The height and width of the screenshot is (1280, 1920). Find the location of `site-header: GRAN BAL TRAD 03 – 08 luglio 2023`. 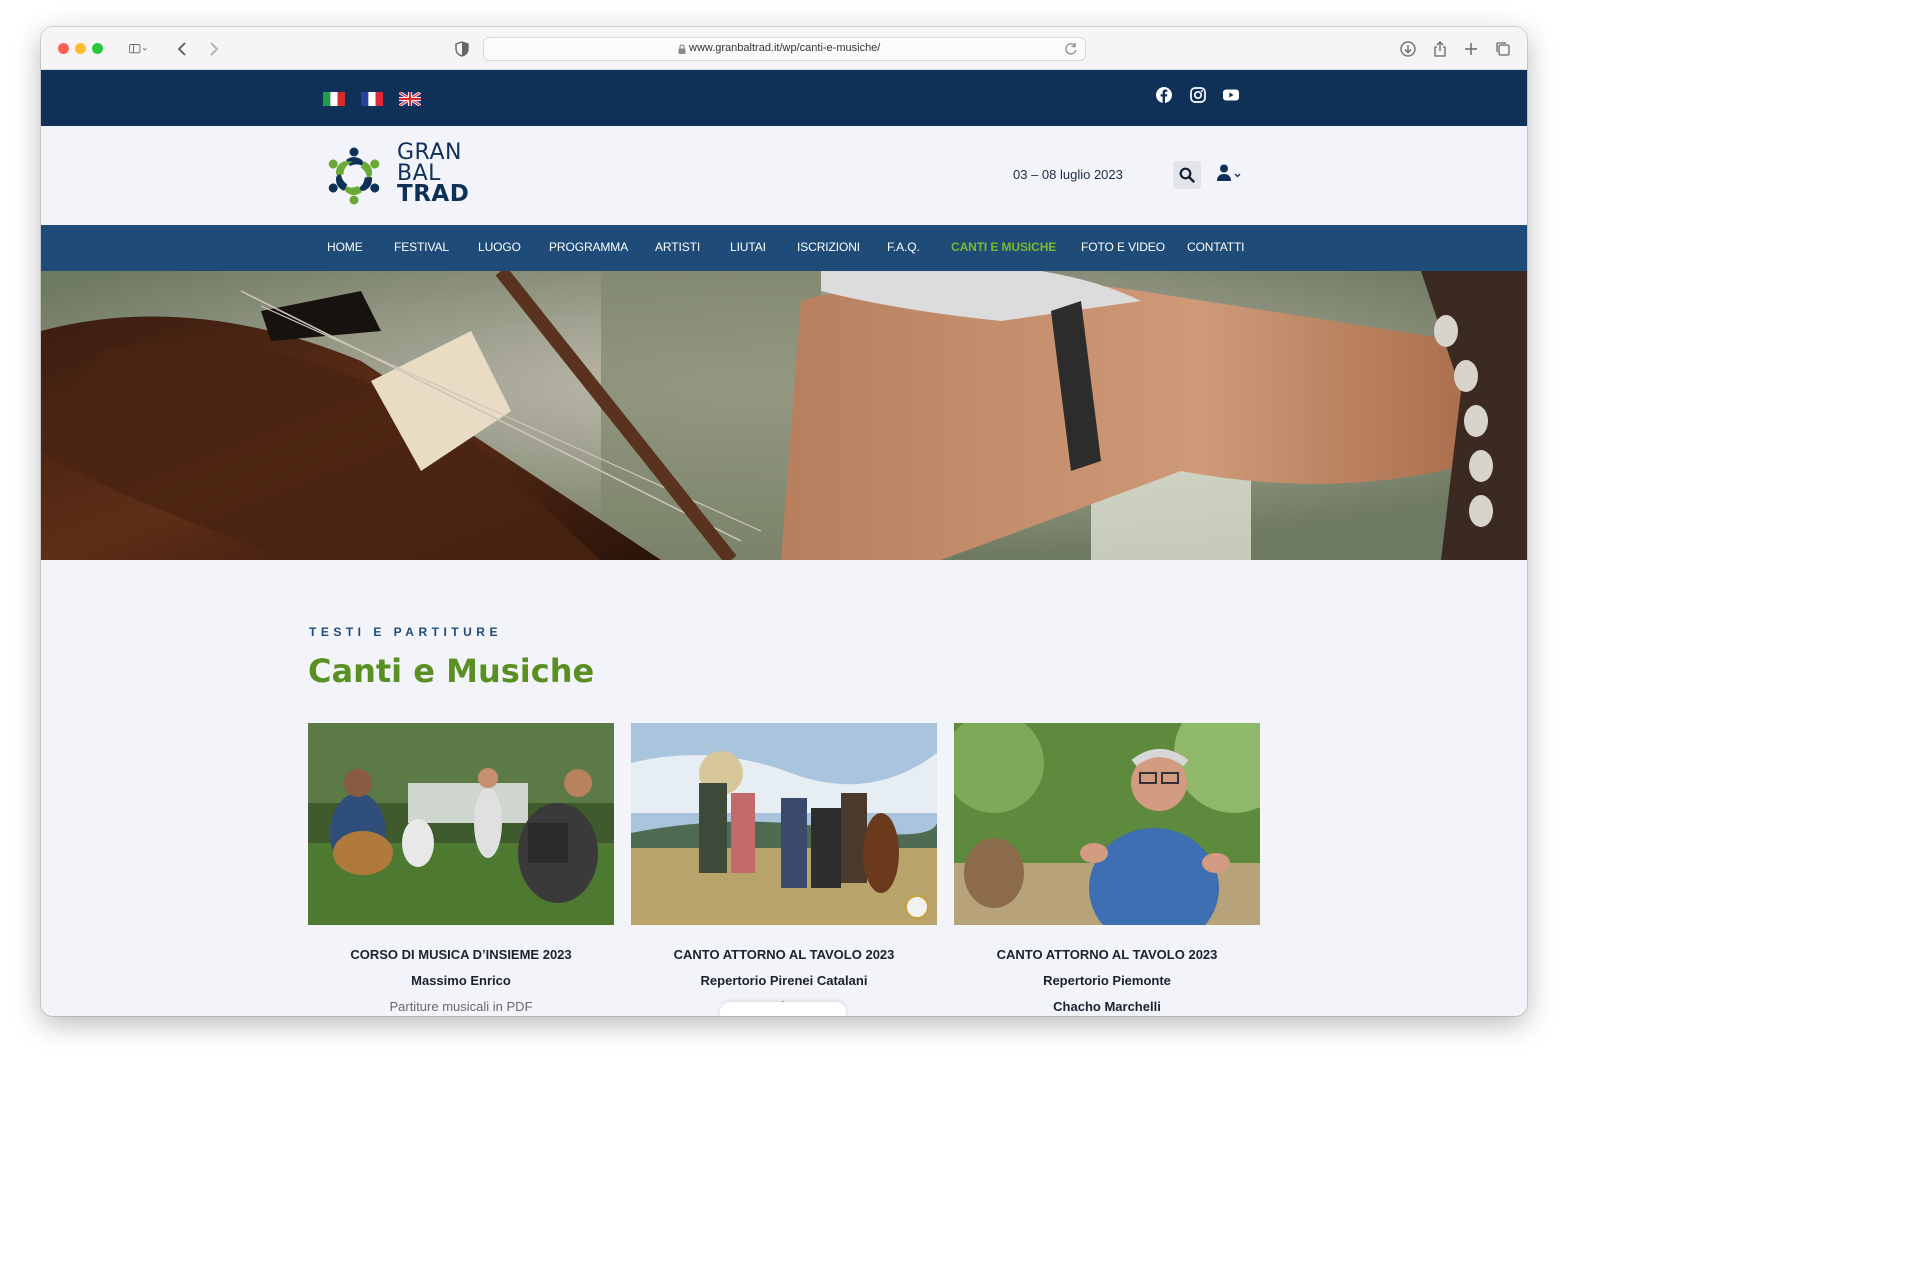

site-header: GRAN BAL TRAD 03 – 08 luglio 2023 is located at coordinates (784, 175).